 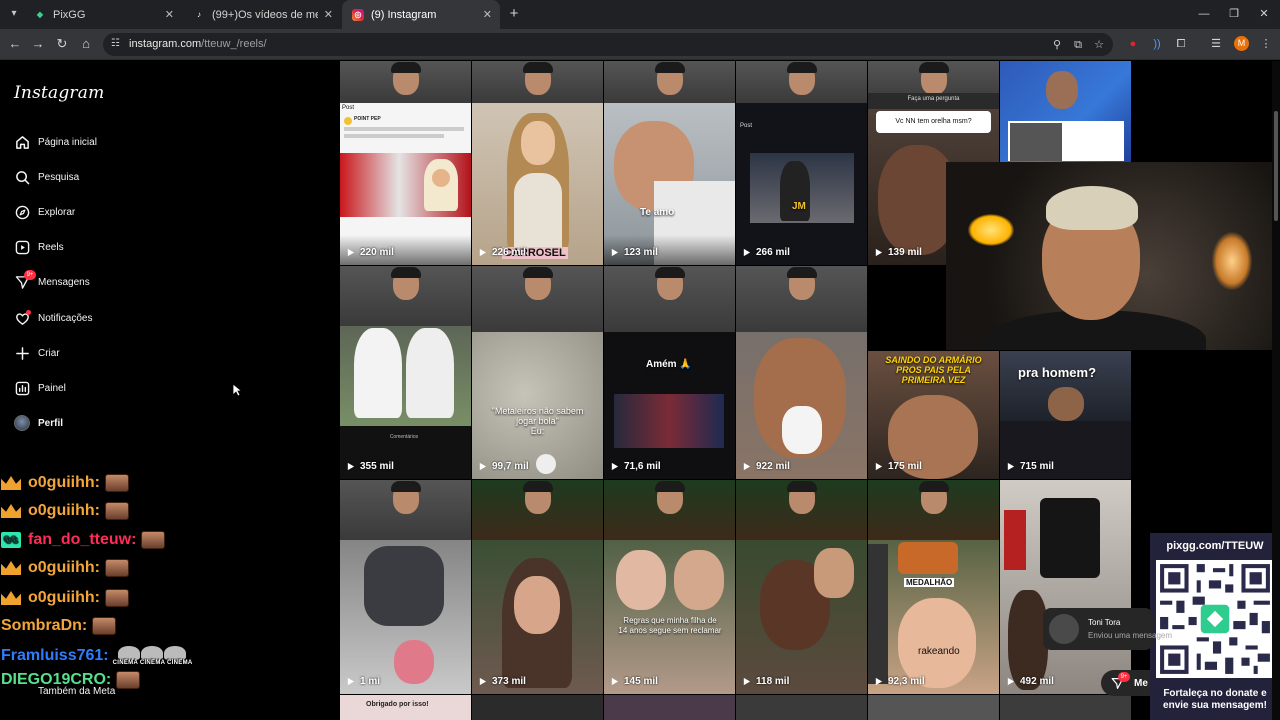 I want to click on reel-tile: 492 mil, so click(x=1065, y=587).